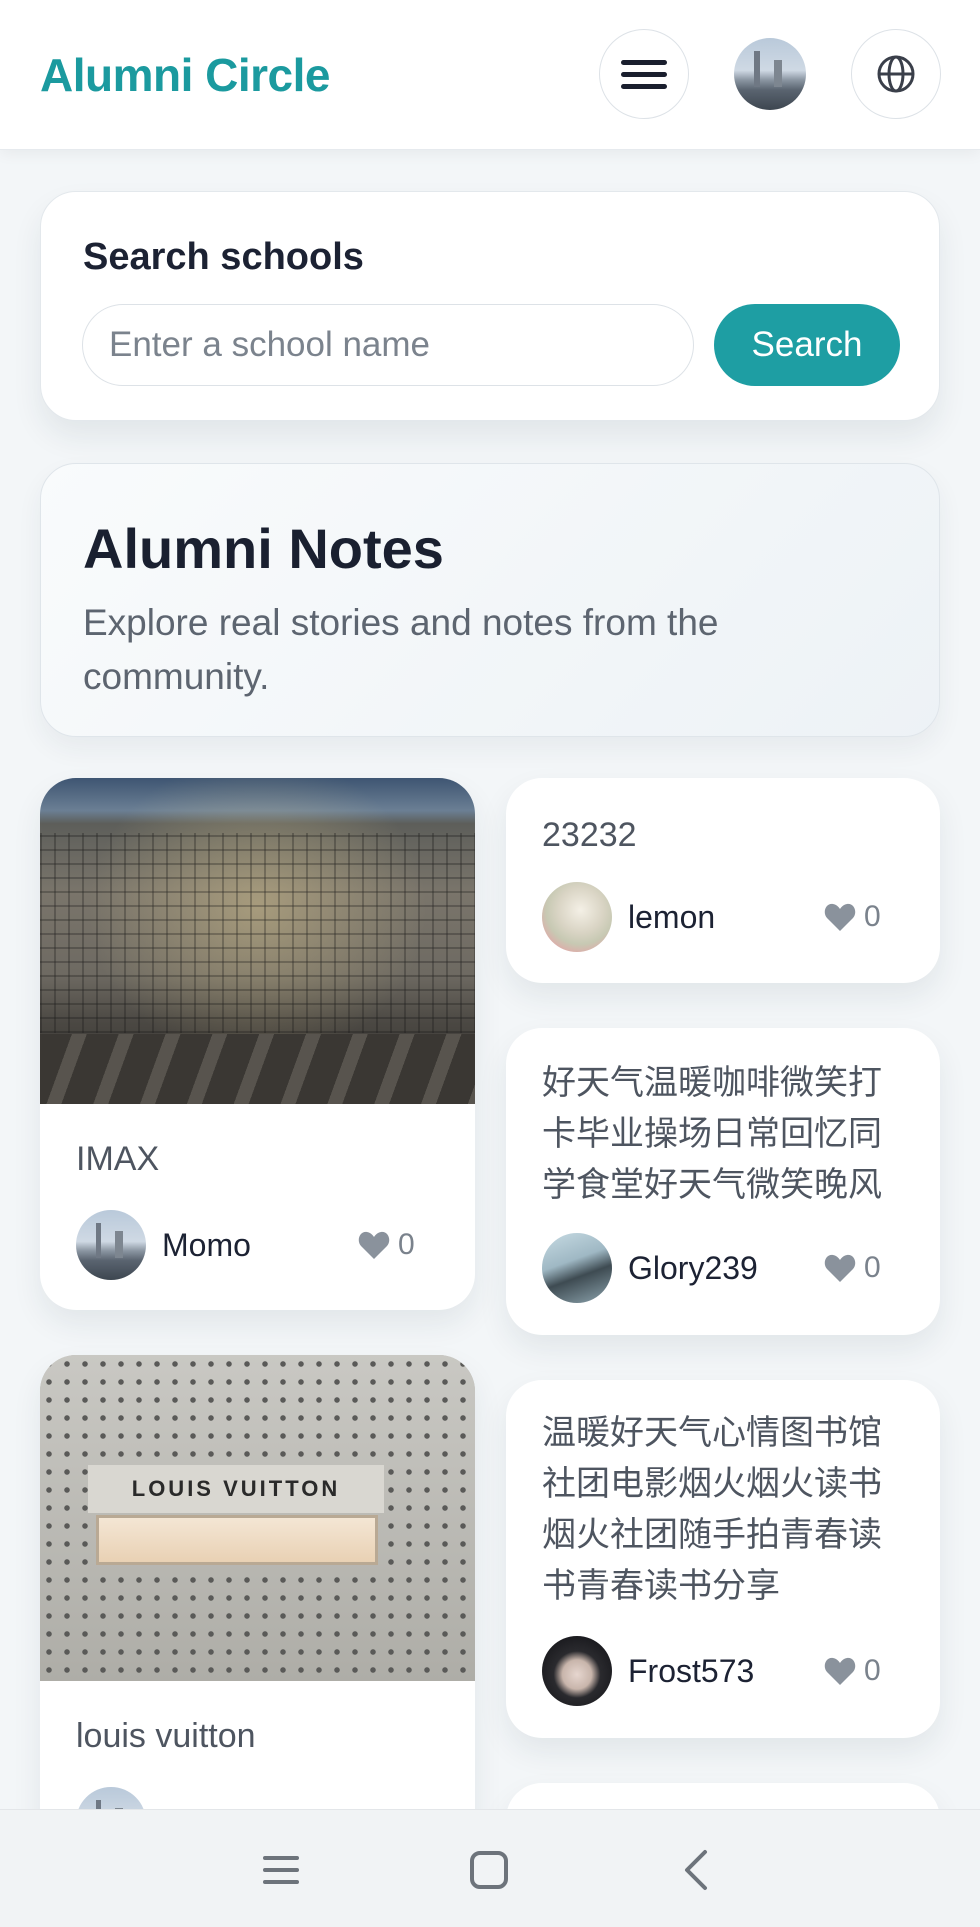  I want to click on user-avatar, so click(770, 74).